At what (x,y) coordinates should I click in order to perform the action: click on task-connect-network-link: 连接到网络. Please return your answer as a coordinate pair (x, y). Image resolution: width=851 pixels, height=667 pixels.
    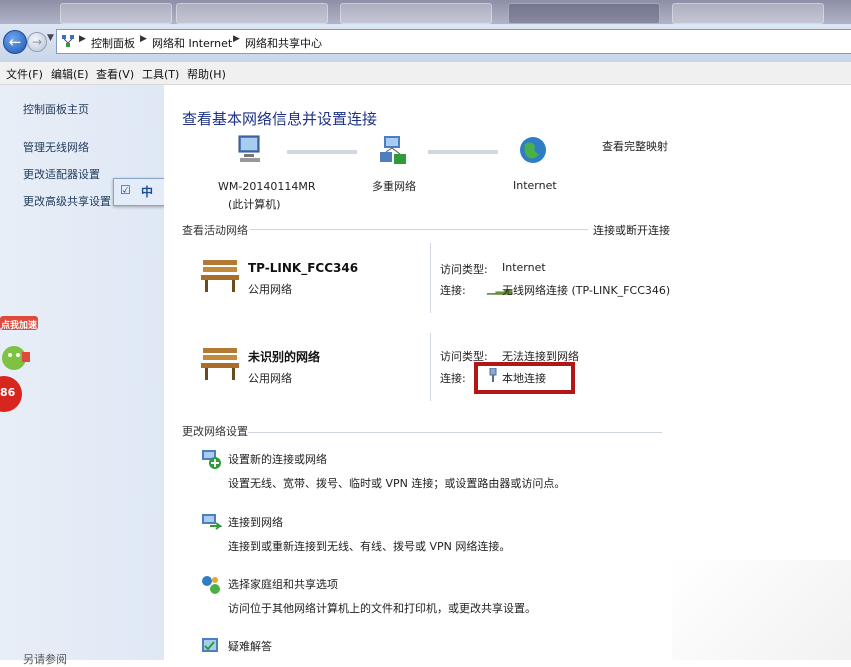
    Looking at the image, I should click on (255, 522).